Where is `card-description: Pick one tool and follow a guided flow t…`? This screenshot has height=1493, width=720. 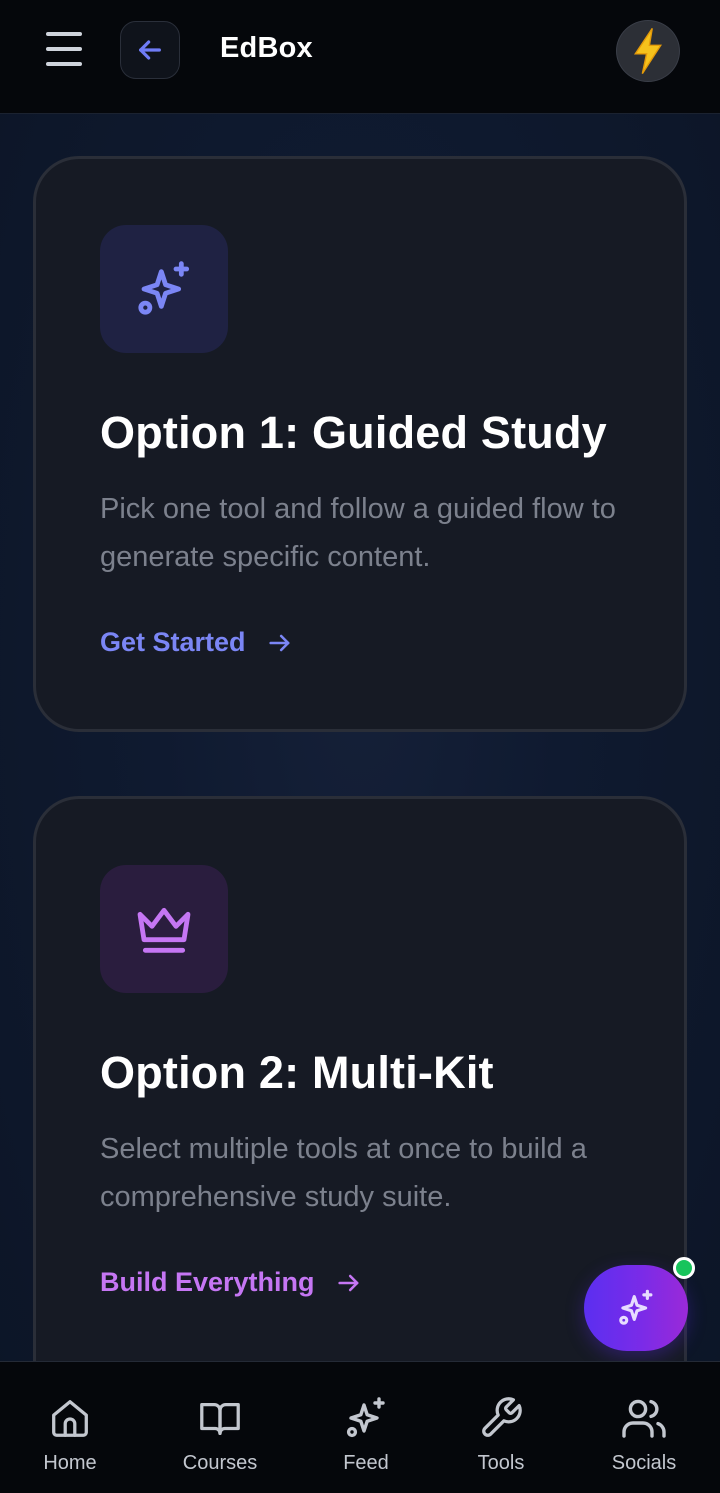
card-description: Pick one tool and follow a guided flow t… is located at coordinates (358, 533).